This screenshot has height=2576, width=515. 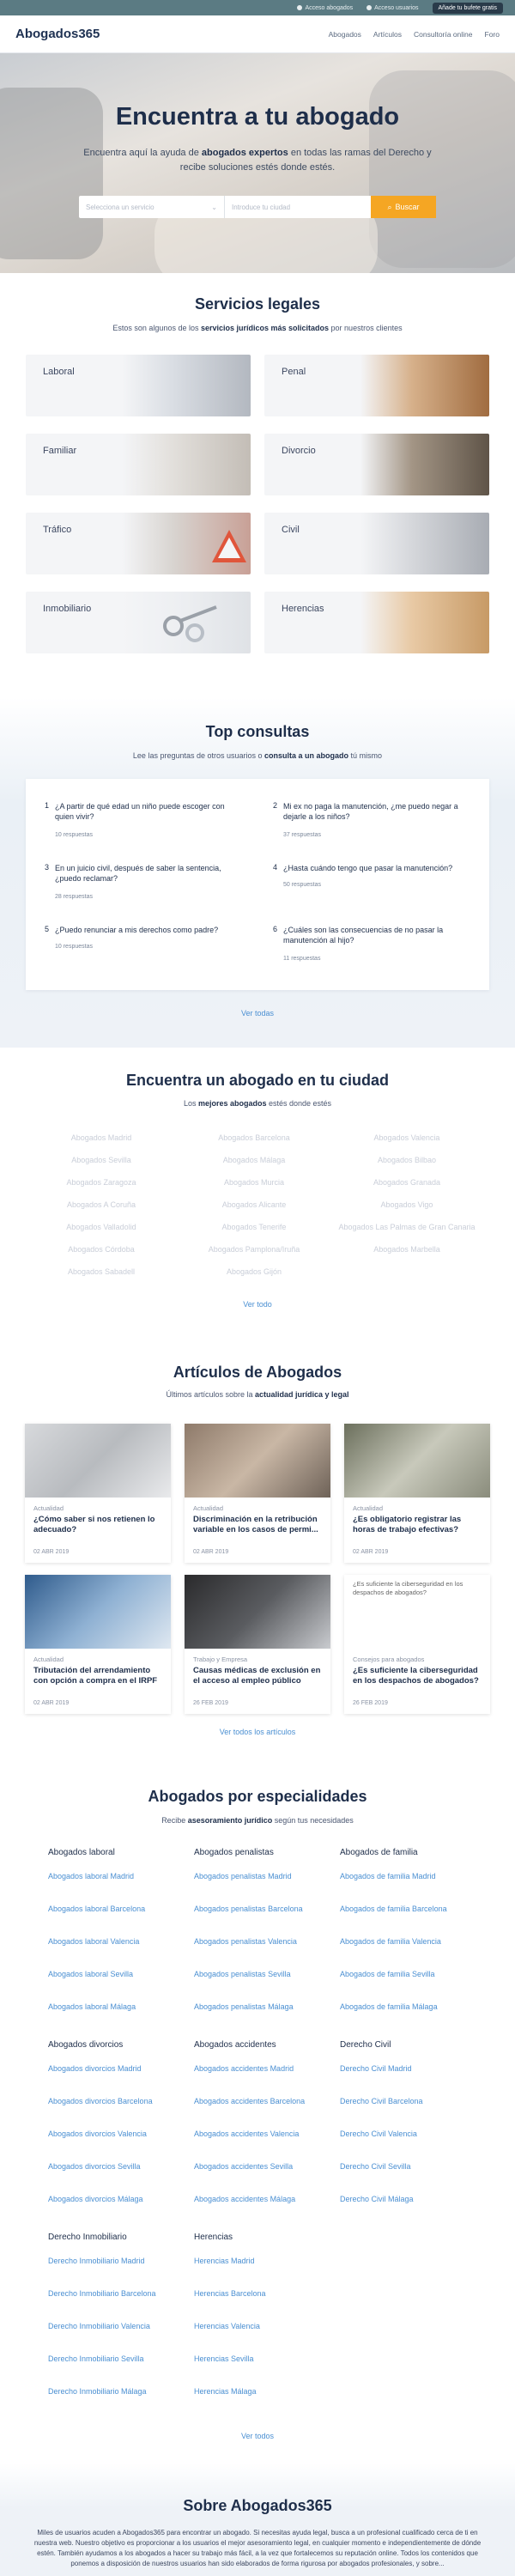 What do you see at coordinates (100, 2101) in the screenshot?
I see `specialty-link: Abogados divorcios Barcelona` at bounding box center [100, 2101].